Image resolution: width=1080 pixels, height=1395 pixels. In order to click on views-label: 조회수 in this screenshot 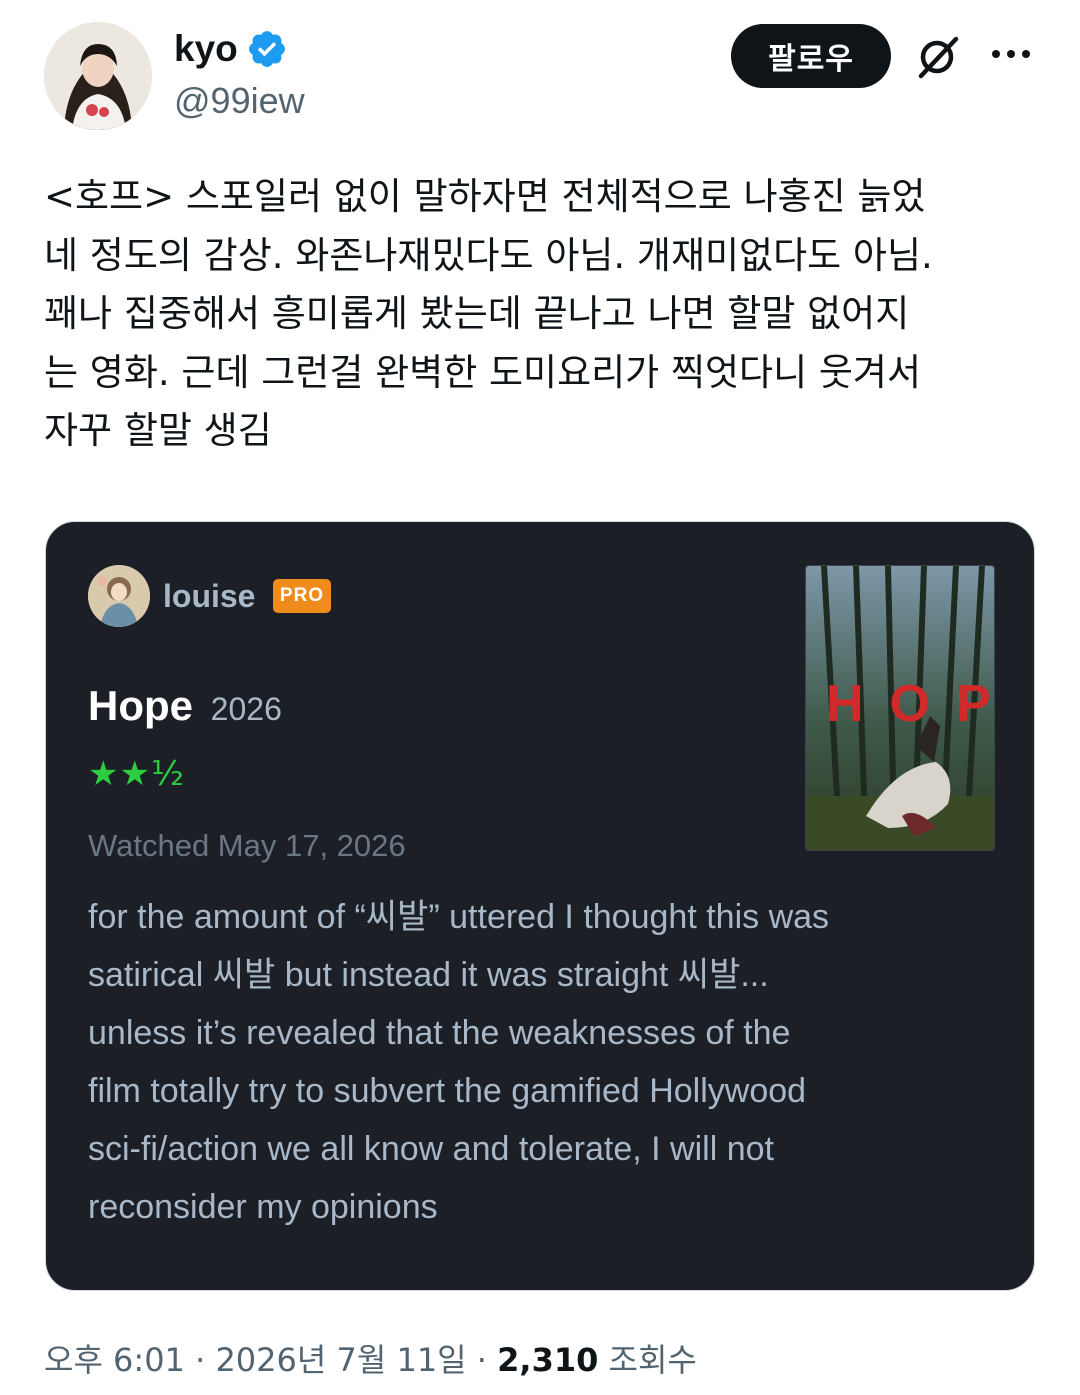, I will do `click(652, 1360)`.